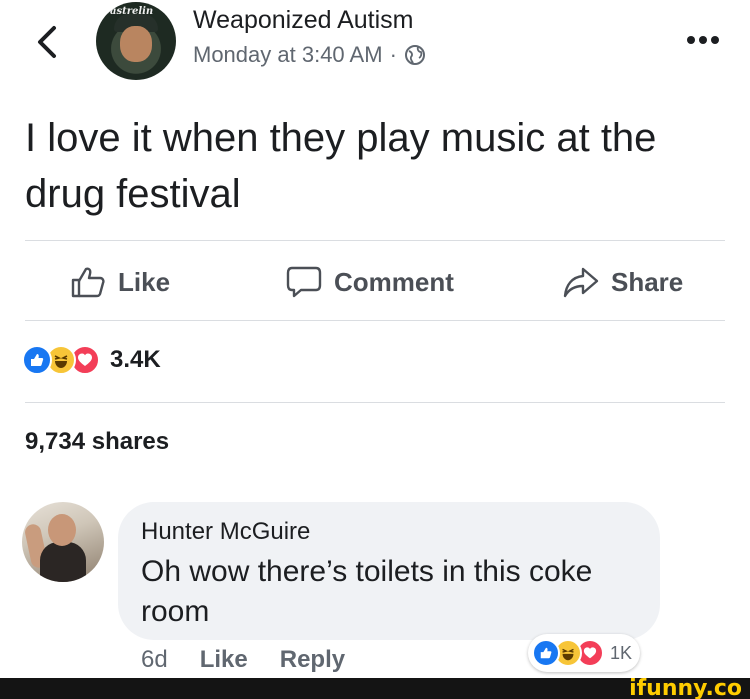  What do you see at coordinates (621, 652) in the screenshot?
I see `comment-reaction-count: 1K` at bounding box center [621, 652].